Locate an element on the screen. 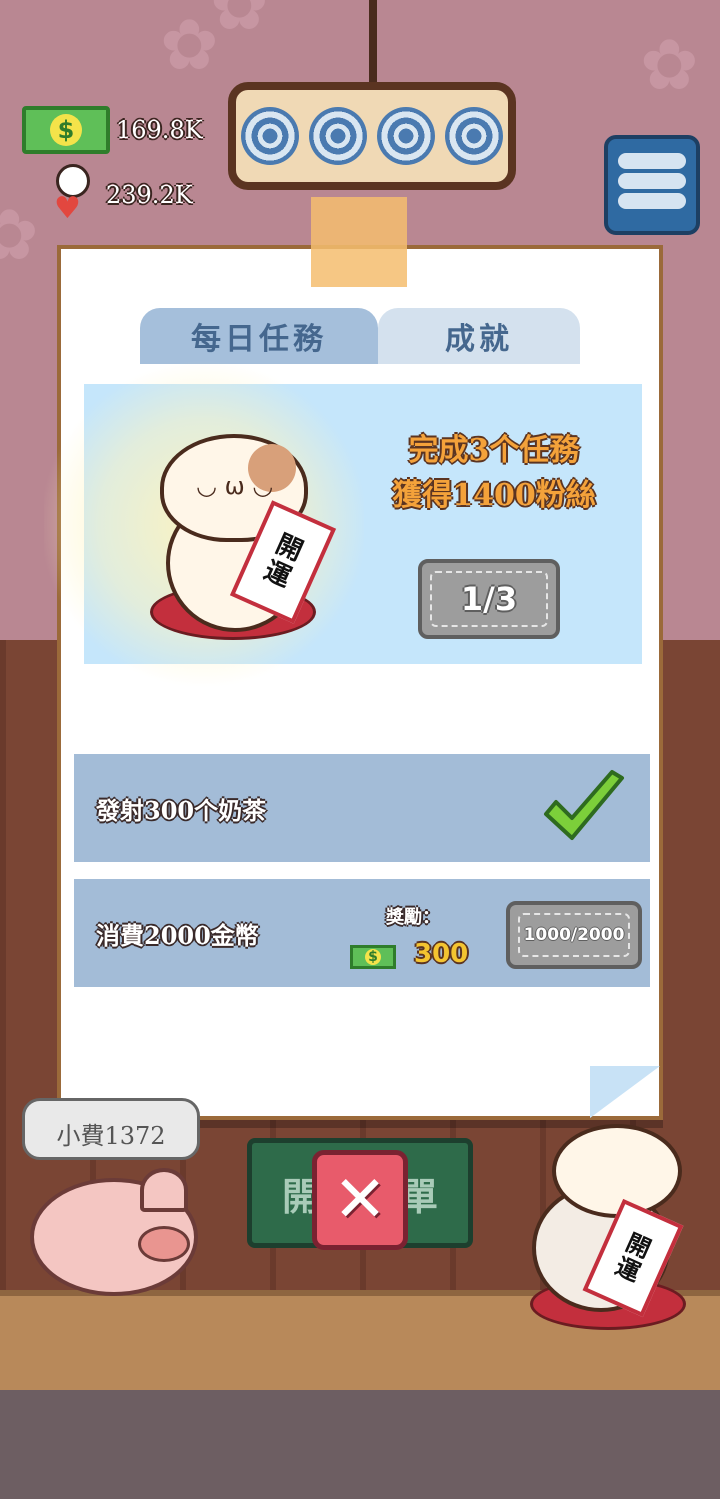 This screenshot has width=720, height=1499. close-icon: ✕ is located at coordinates (360, 1200).